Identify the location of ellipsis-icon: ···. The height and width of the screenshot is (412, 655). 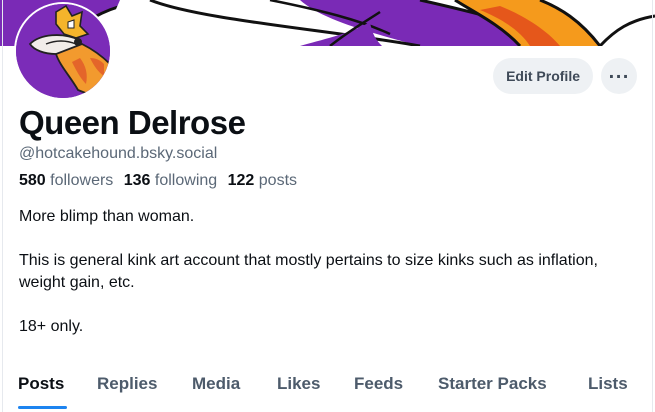
(619, 76).